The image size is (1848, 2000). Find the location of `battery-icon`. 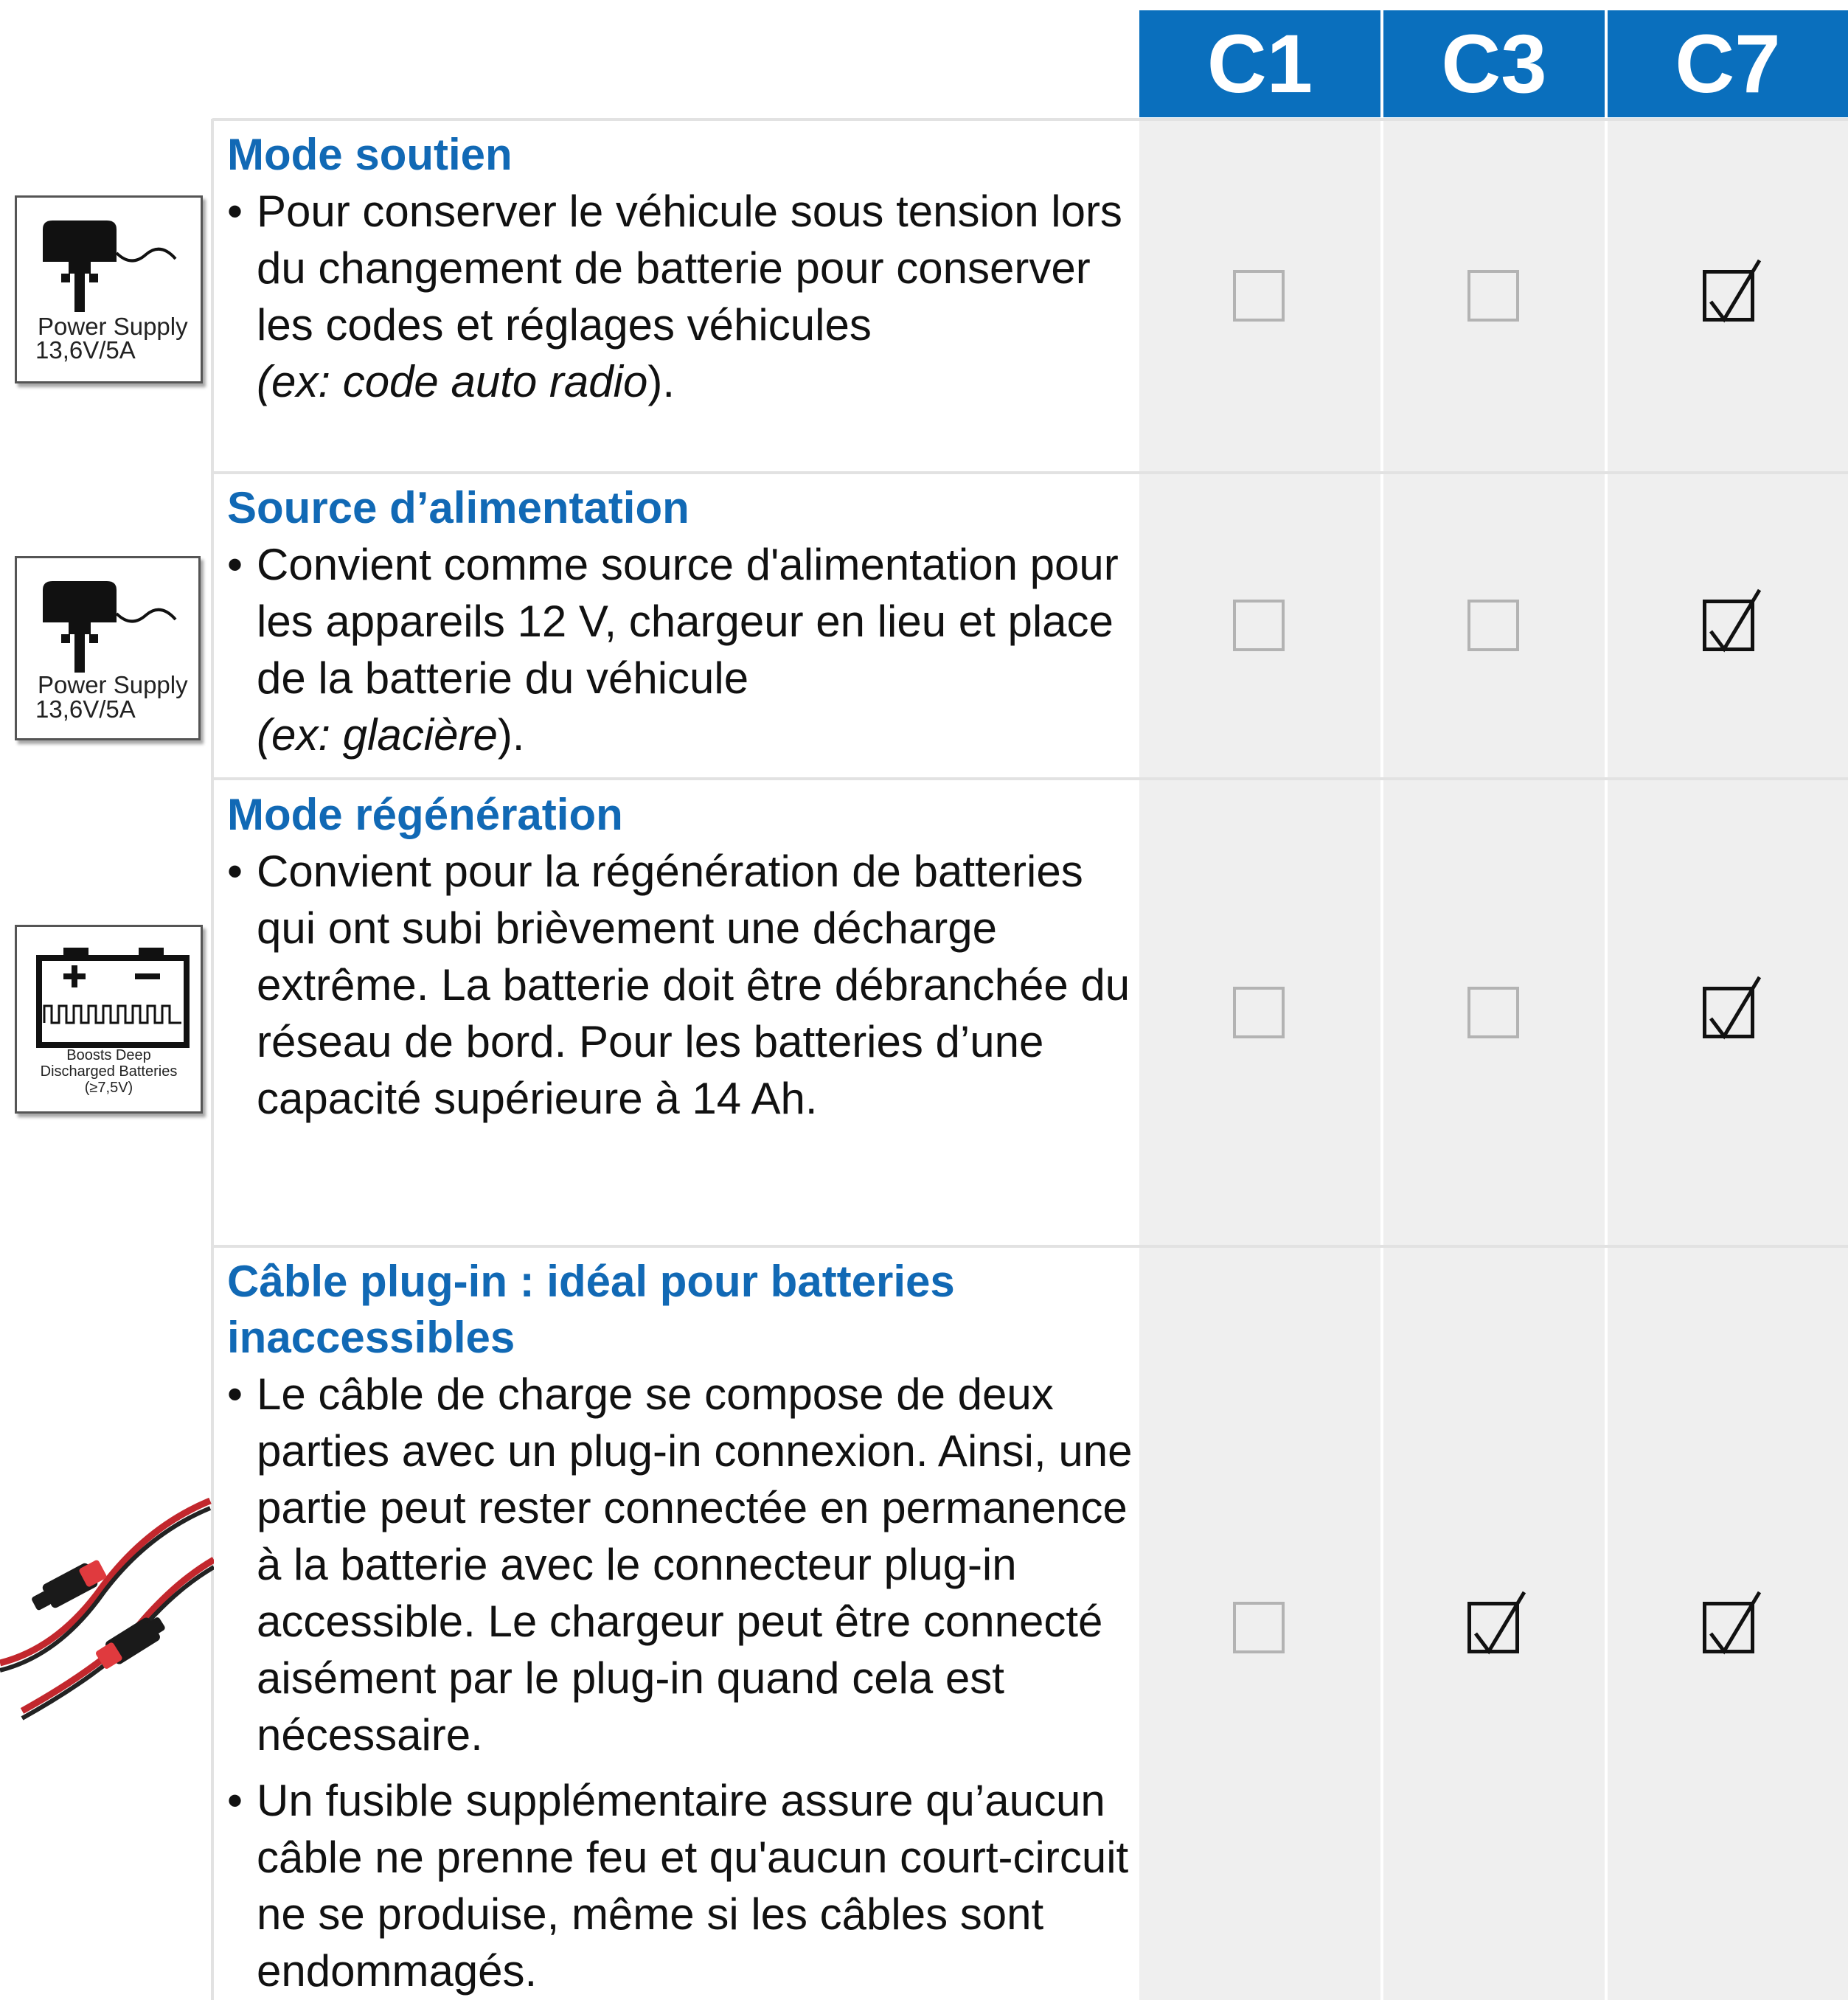

battery-icon is located at coordinates (113, 998).